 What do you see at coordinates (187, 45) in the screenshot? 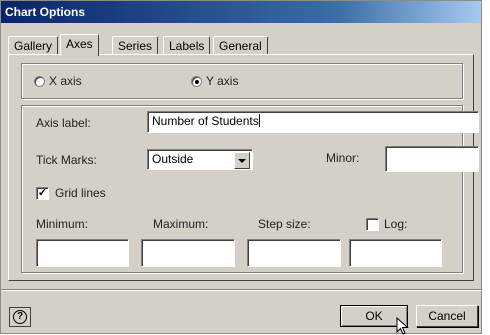
I see `tab-labels: Labels` at bounding box center [187, 45].